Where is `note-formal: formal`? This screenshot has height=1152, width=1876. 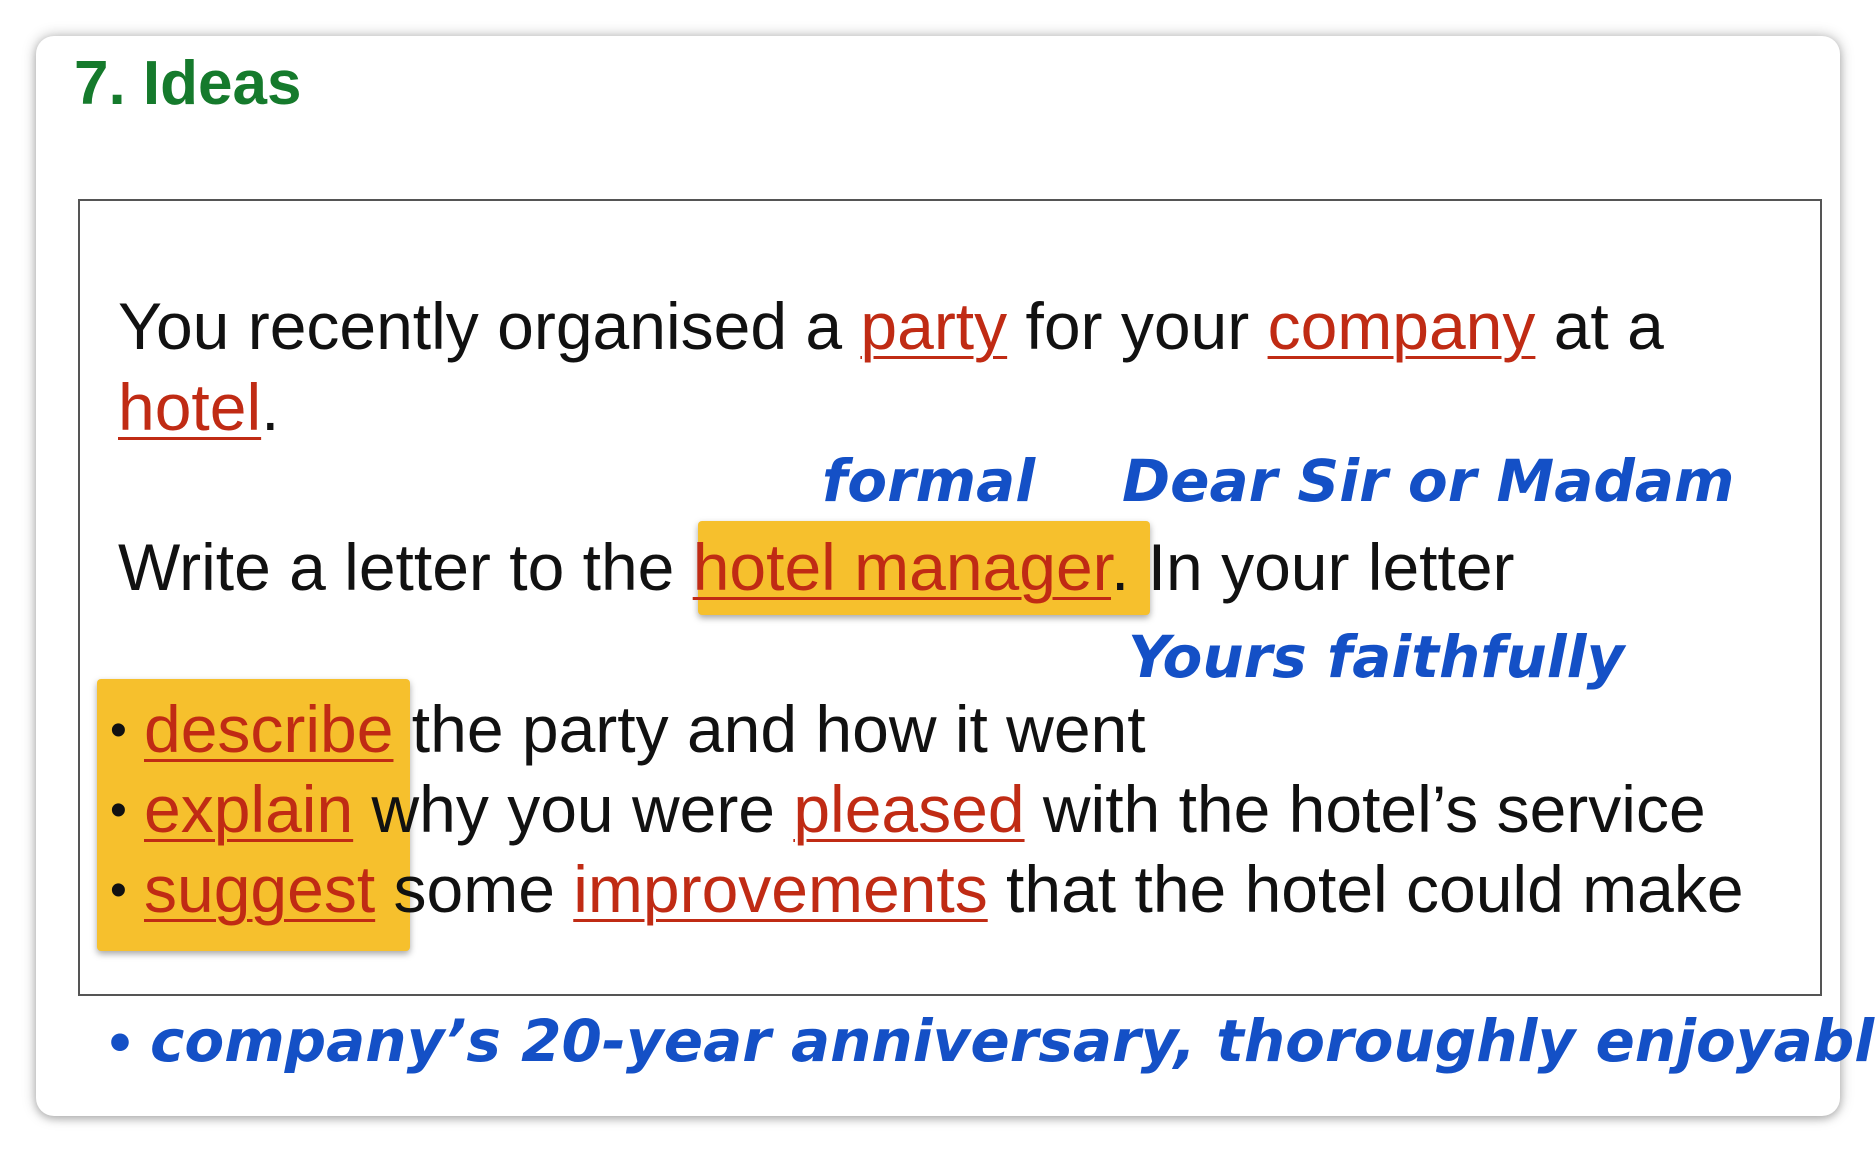
note-formal: formal is located at coordinates (929, 481).